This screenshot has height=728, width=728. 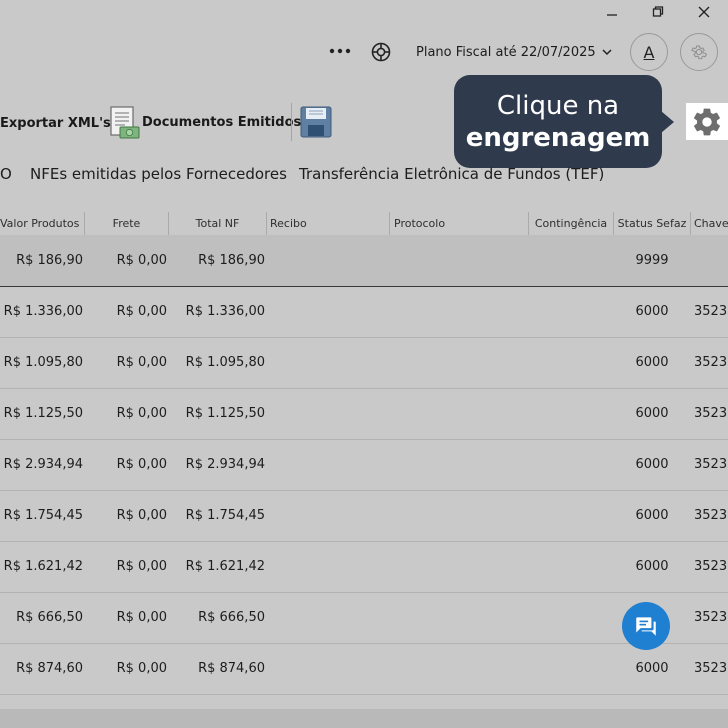 I want to click on font-size-button: A, so click(x=649, y=52).